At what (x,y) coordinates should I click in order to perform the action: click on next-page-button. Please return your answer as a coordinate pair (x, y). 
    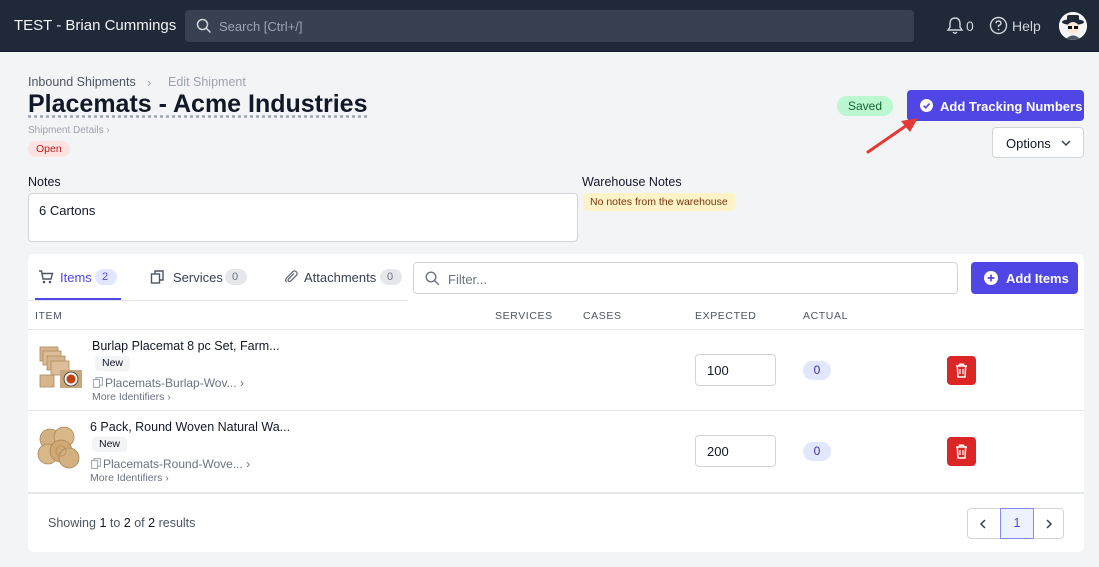
    Looking at the image, I should click on (1049, 523).